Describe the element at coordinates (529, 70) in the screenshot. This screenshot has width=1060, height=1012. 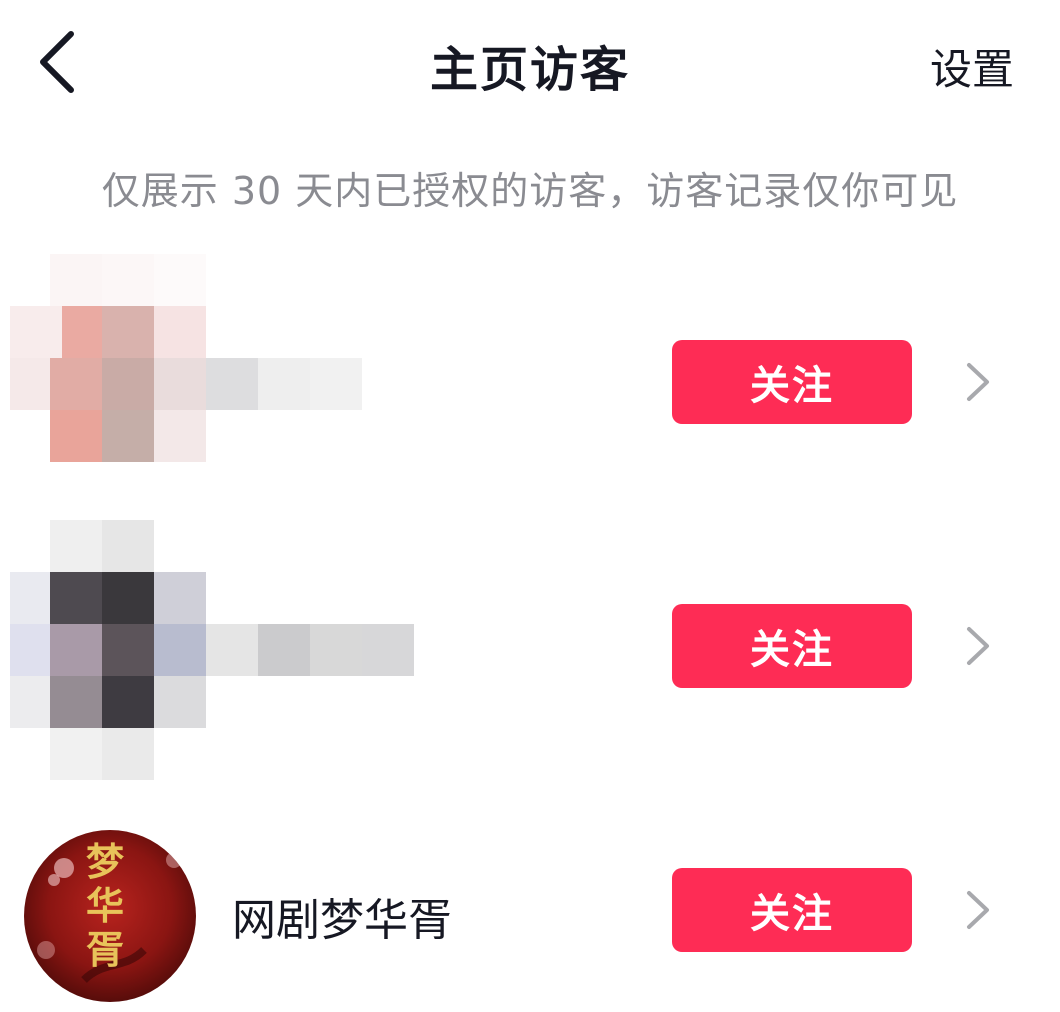
I see `page-title: 主页访客` at that location.